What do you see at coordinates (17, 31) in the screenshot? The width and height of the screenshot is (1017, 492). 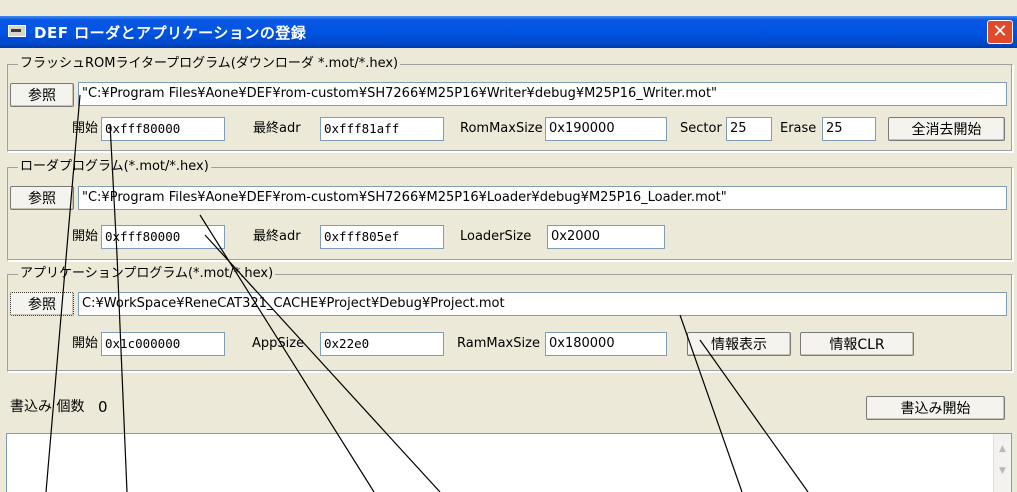 I see `app-window-icon` at bounding box center [17, 31].